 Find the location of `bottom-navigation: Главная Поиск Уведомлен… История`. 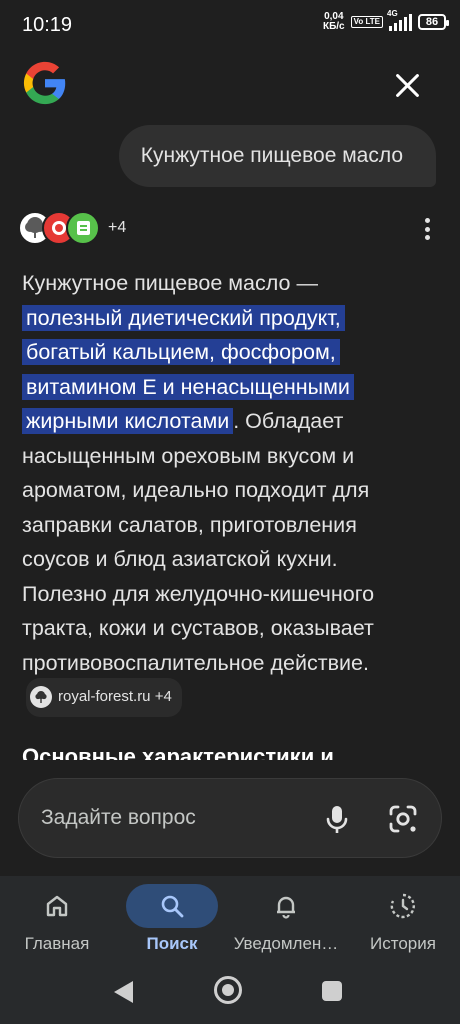

bottom-navigation: Главная Поиск Уведомлен… История is located at coordinates (230, 920).